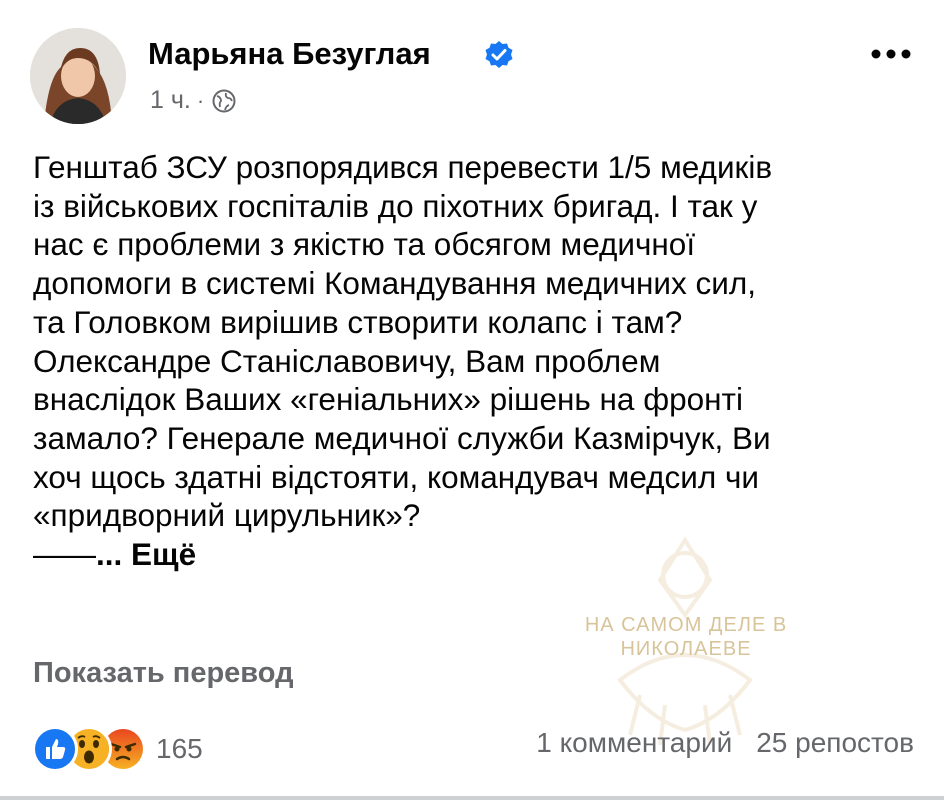 The height and width of the screenshot is (800, 944). What do you see at coordinates (146, 554) in the screenshot?
I see `see-more-link: ... Ещё` at bounding box center [146, 554].